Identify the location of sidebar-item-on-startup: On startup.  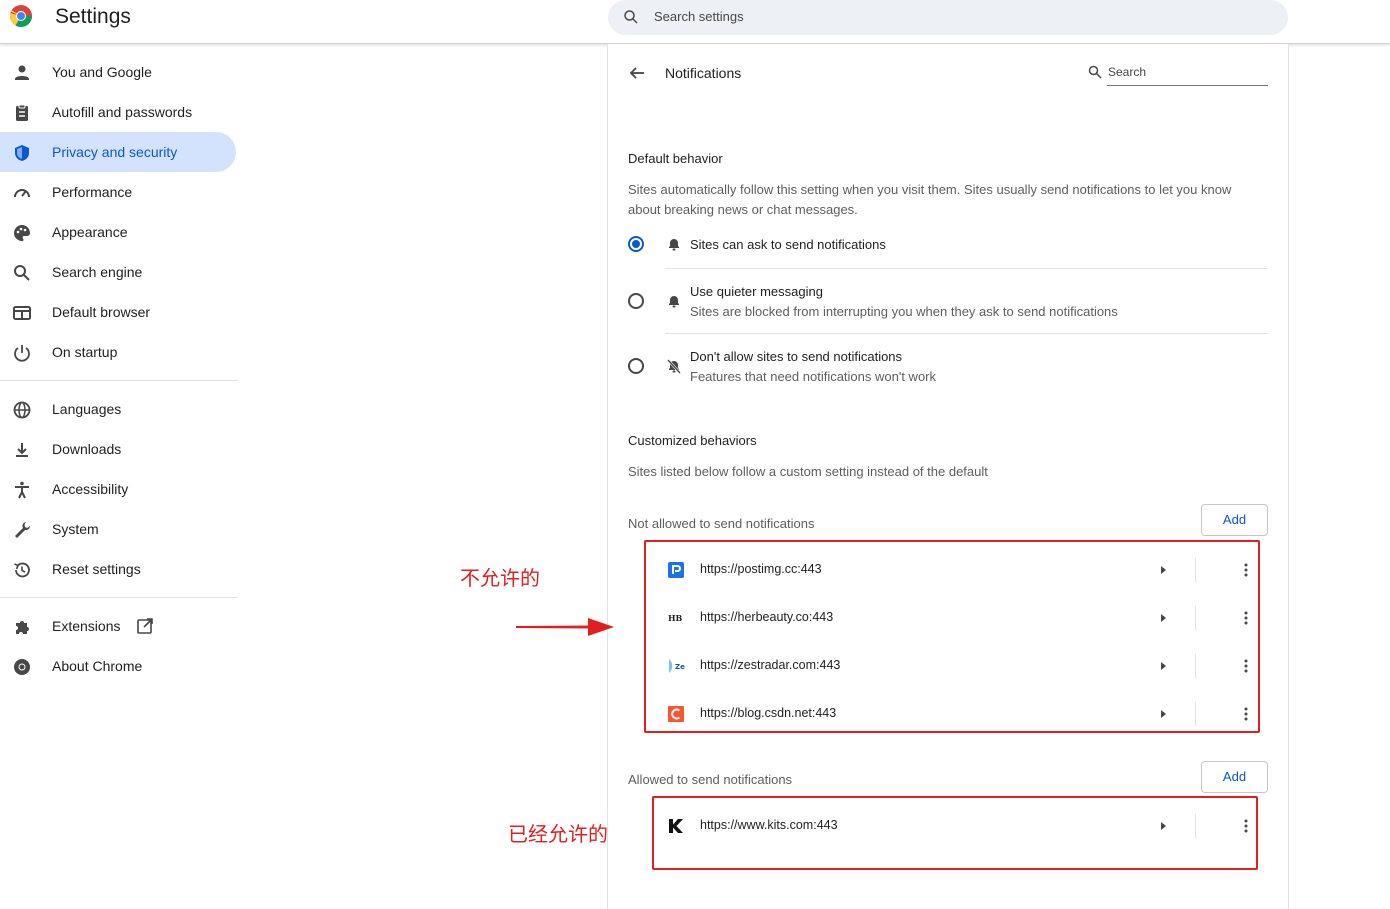
(118, 352).